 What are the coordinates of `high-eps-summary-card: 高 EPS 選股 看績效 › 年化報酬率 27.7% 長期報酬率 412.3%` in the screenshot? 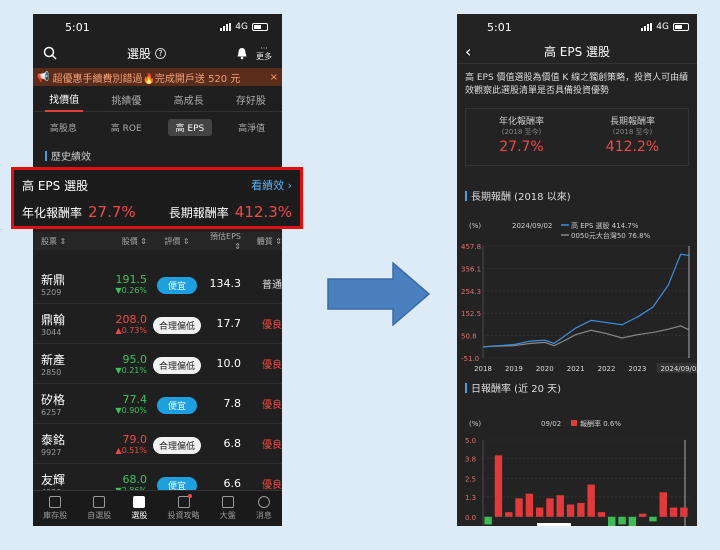 It's located at (157, 198).